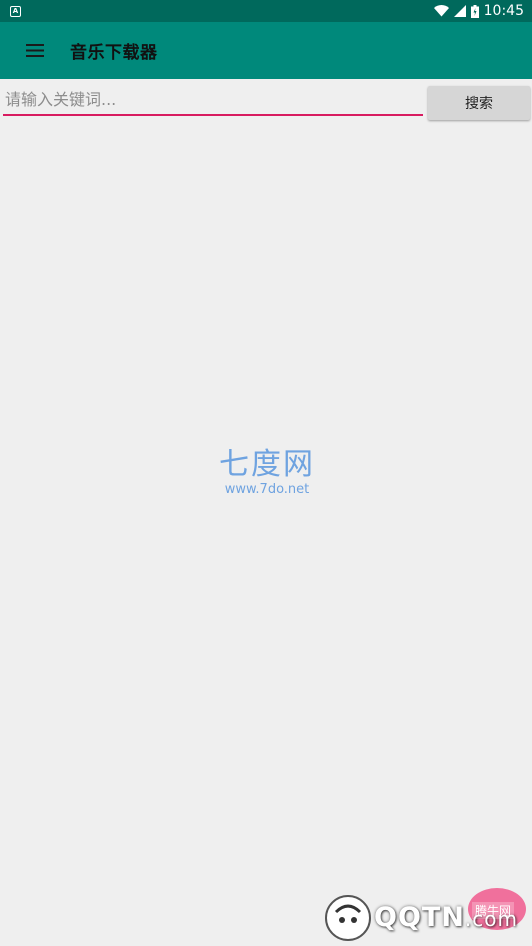 The height and width of the screenshot is (946, 532). I want to click on watermark-url: www.7do.net, so click(267, 489).